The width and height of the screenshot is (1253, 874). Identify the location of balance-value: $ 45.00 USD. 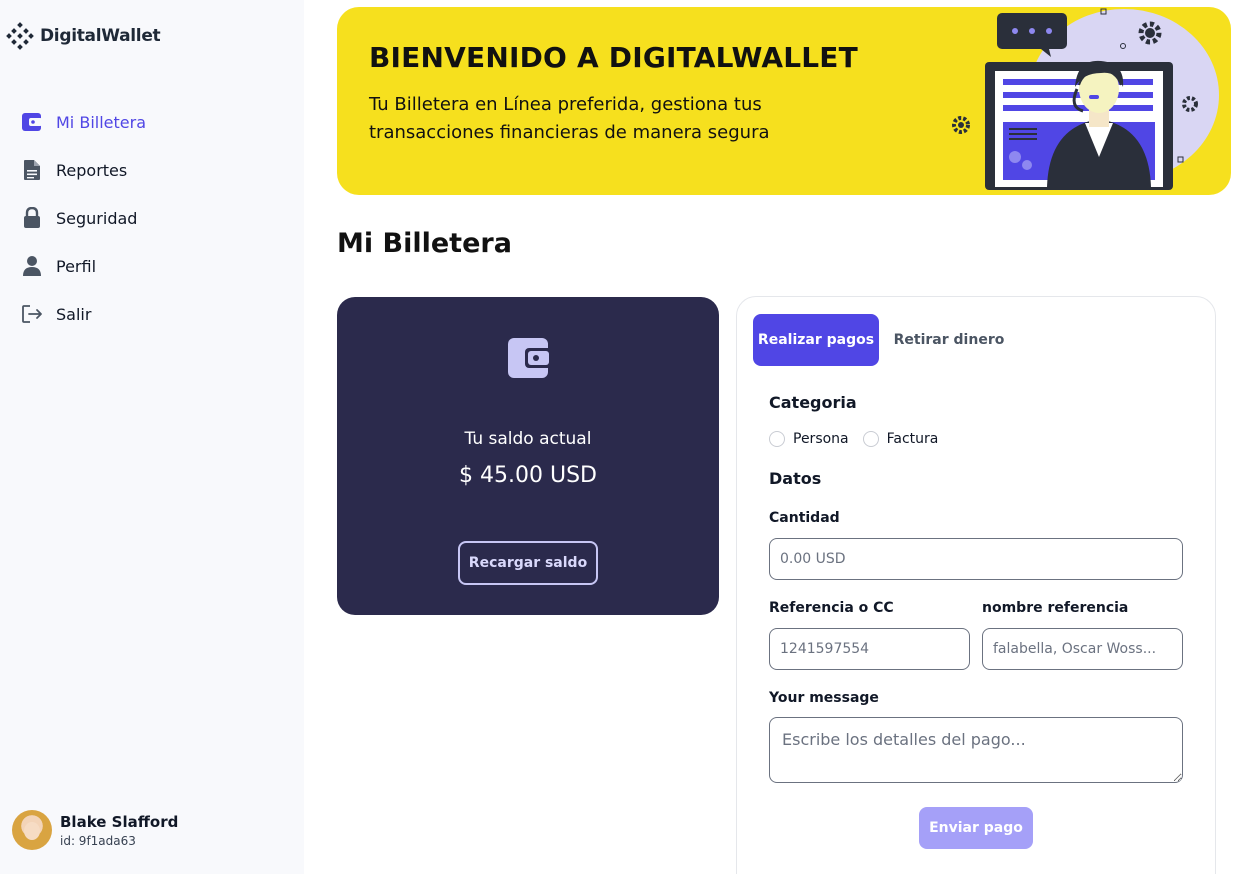
(528, 475).